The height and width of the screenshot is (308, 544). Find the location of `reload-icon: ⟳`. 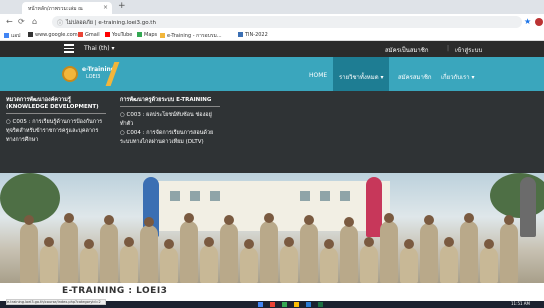

reload-icon: ⟳ is located at coordinates (21, 21).